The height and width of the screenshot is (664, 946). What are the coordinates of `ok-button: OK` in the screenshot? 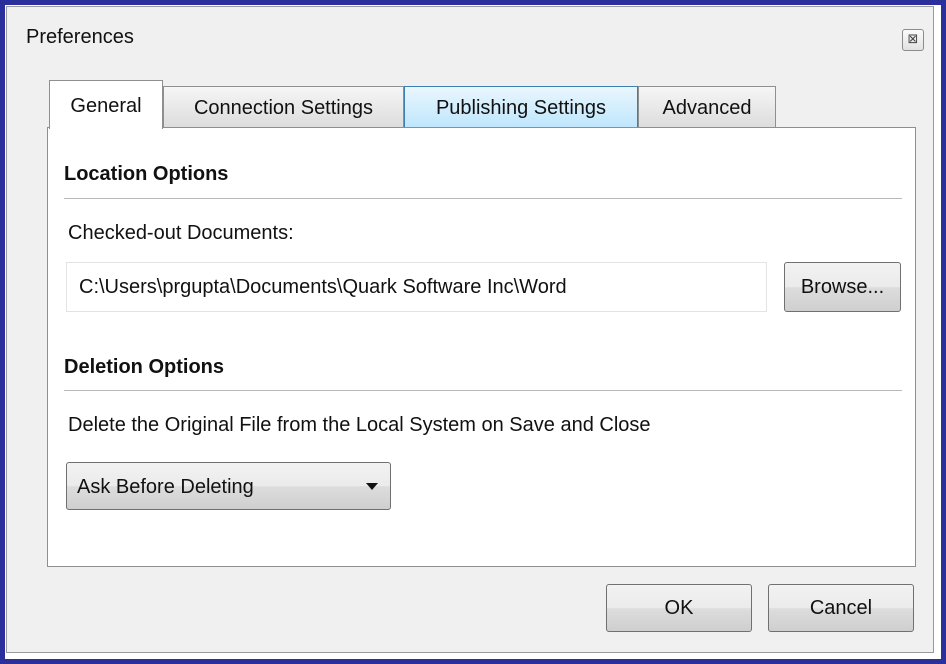 It's located at (679, 608).